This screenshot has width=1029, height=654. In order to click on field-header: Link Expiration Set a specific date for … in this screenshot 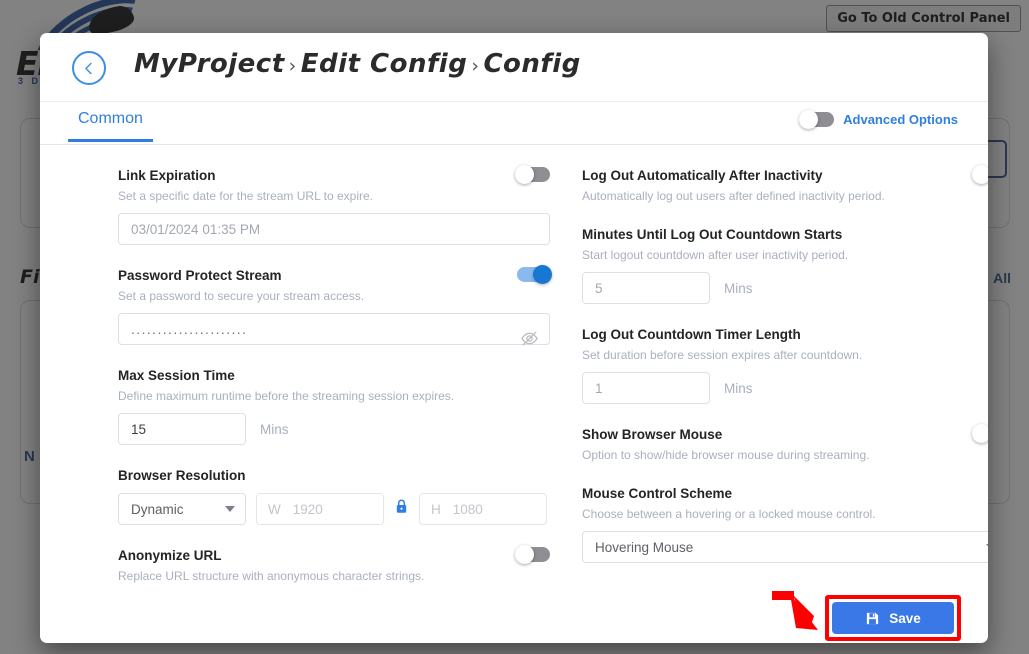, I will do `click(334, 184)`.